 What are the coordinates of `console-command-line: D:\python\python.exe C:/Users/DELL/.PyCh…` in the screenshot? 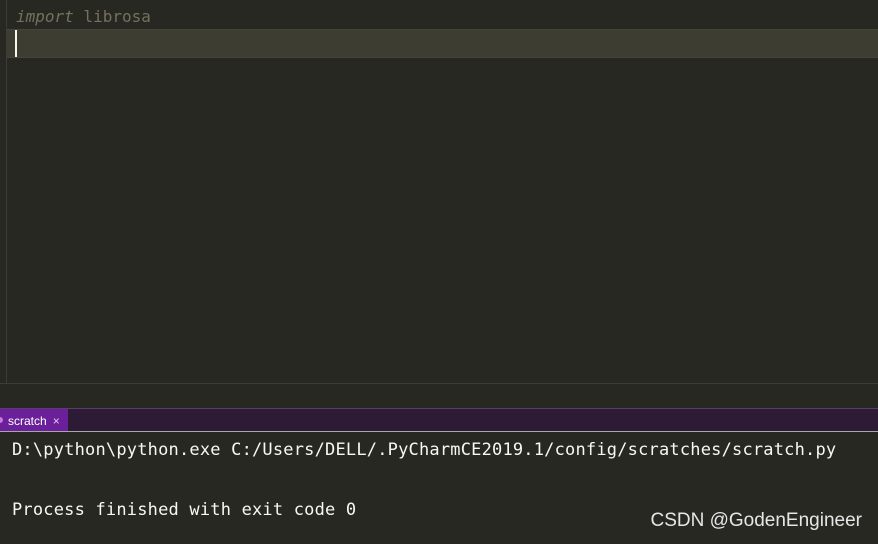 It's located at (424, 450).